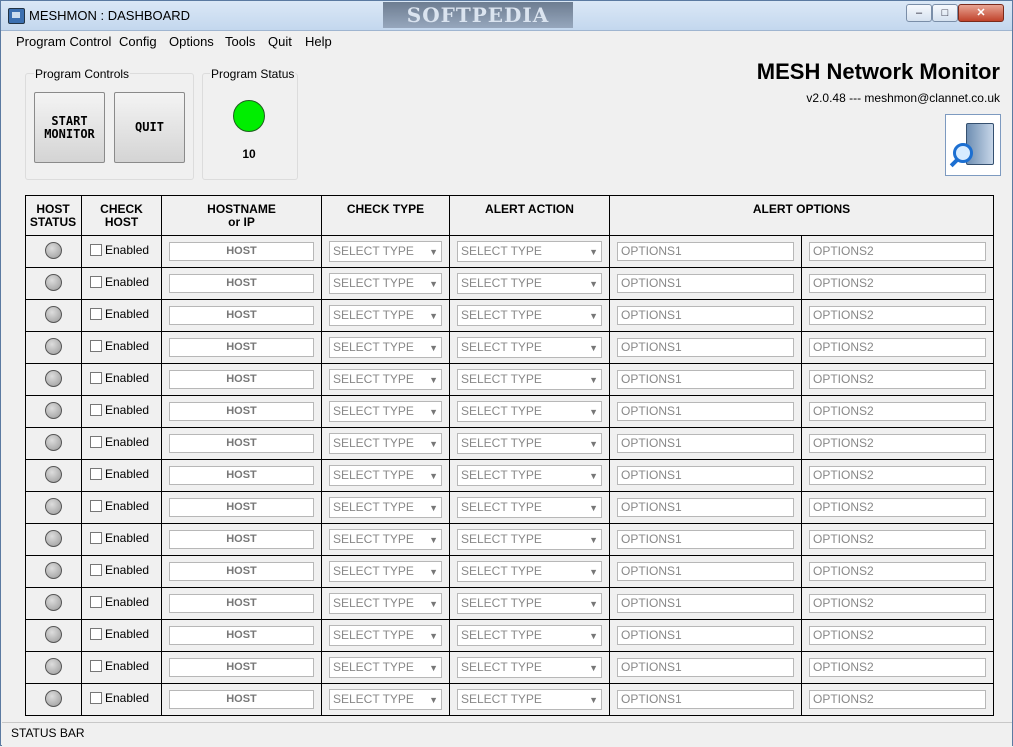  What do you see at coordinates (973, 145) in the screenshot?
I see `network-monitor-icon` at bounding box center [973, 145].